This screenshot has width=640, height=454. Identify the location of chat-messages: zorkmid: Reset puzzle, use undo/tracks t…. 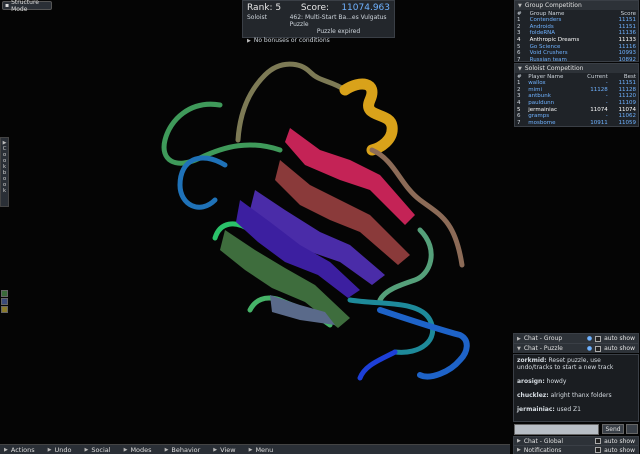
(576, 388).